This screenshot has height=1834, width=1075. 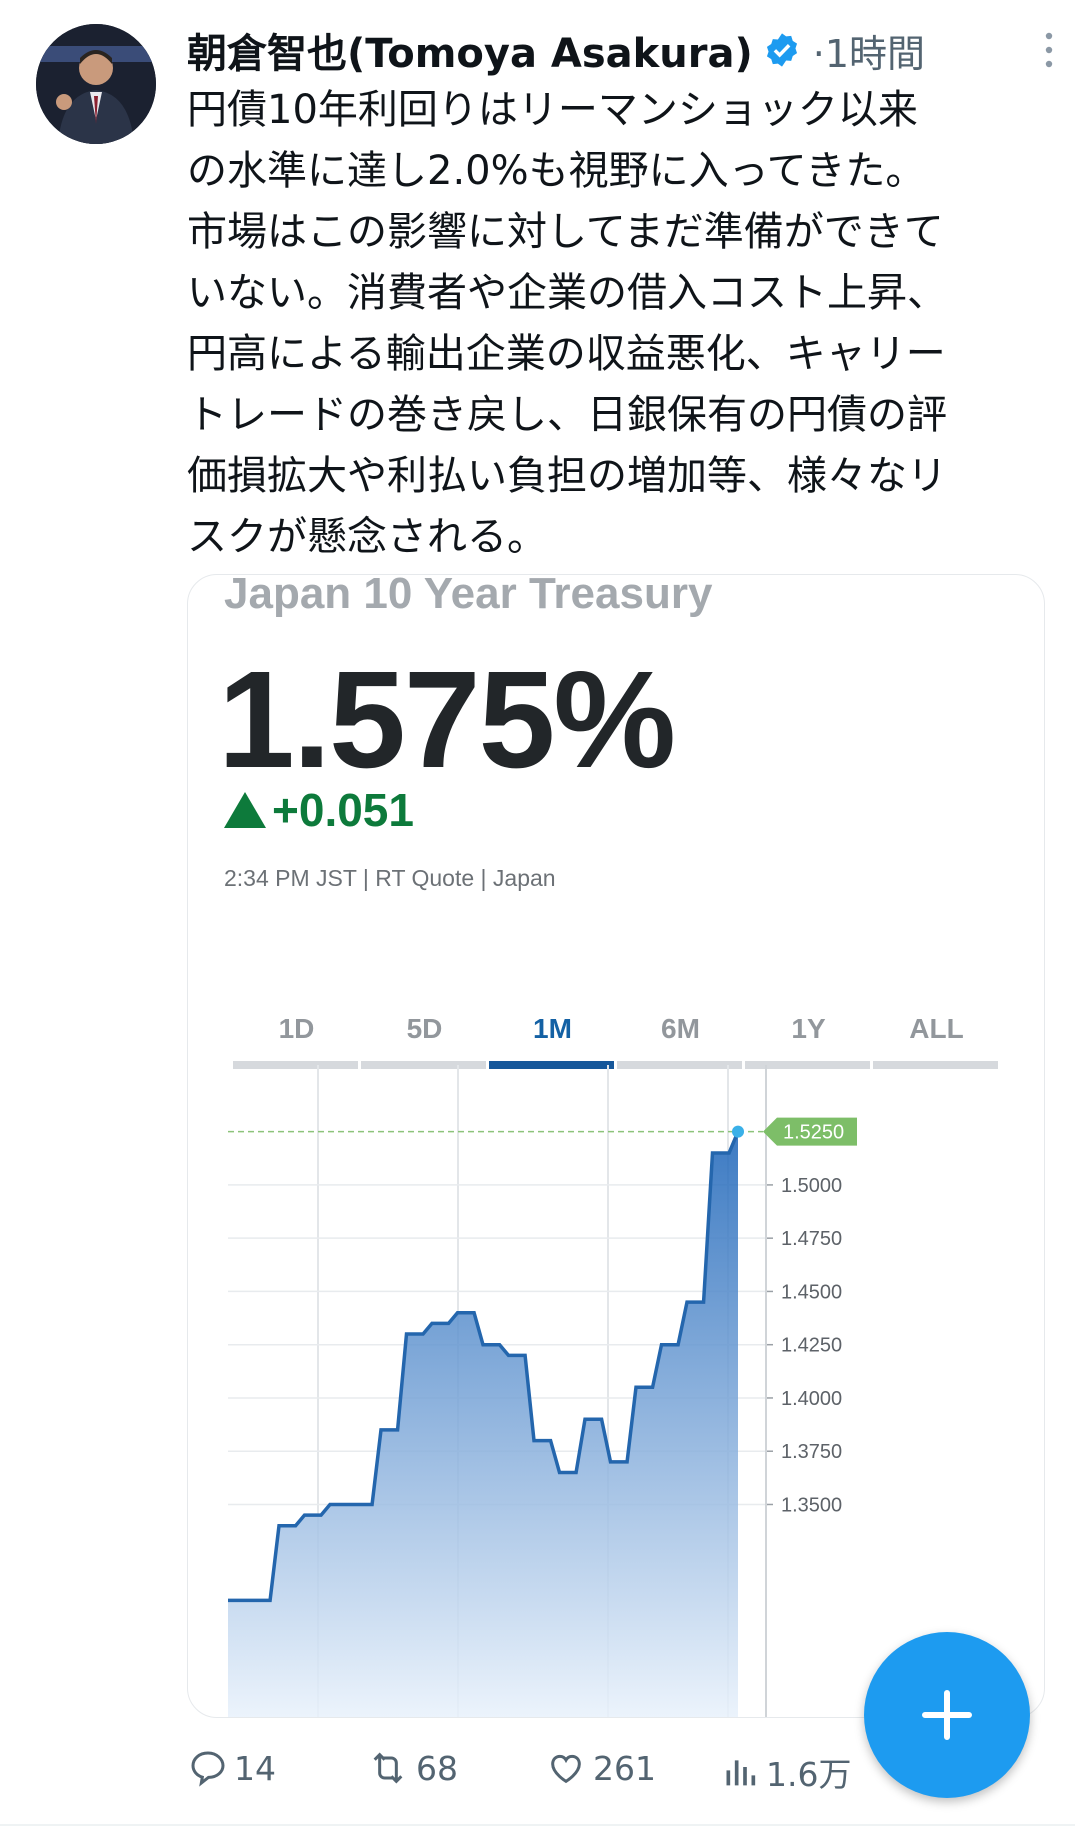 I want to click on last-value-label: 1.5250, so click(x=813, y=1133).